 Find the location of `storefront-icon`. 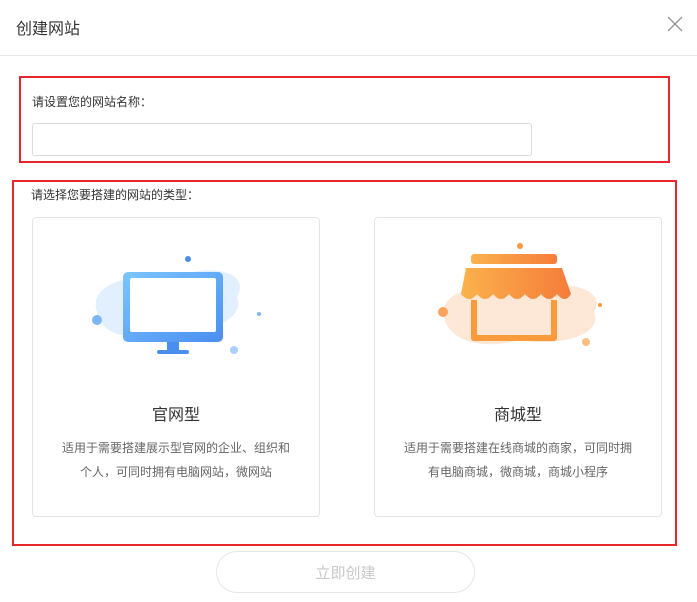

storefront-icon is located at coordinates (520, 294).